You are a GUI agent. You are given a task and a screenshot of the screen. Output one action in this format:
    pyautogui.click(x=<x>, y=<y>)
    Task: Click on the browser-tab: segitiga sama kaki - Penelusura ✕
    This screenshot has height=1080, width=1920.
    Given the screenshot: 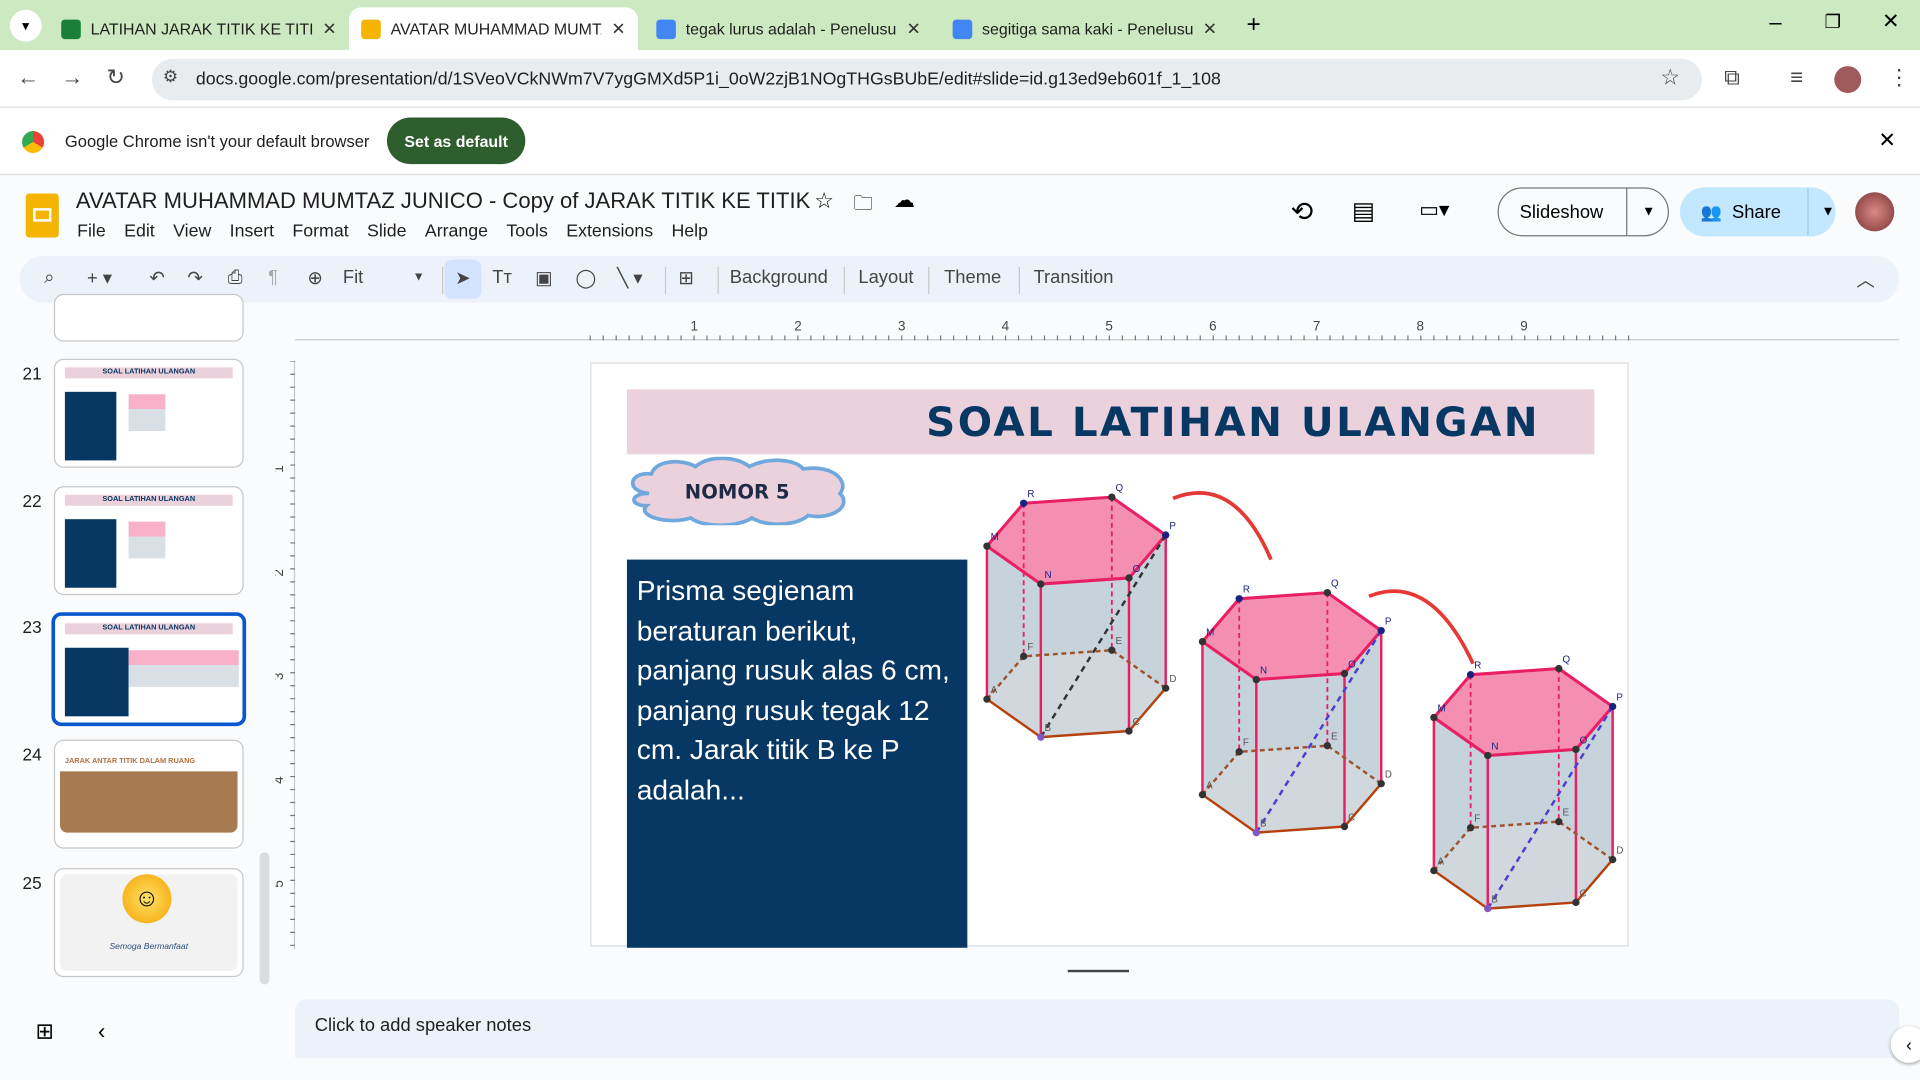 What is the action you would take?
    pyautogui.click(x=1084, y=28)
    